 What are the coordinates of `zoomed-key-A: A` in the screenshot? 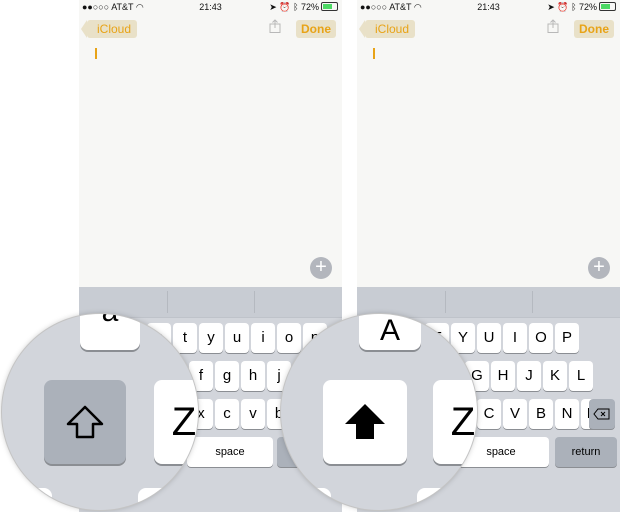 It's located at (390, 332).